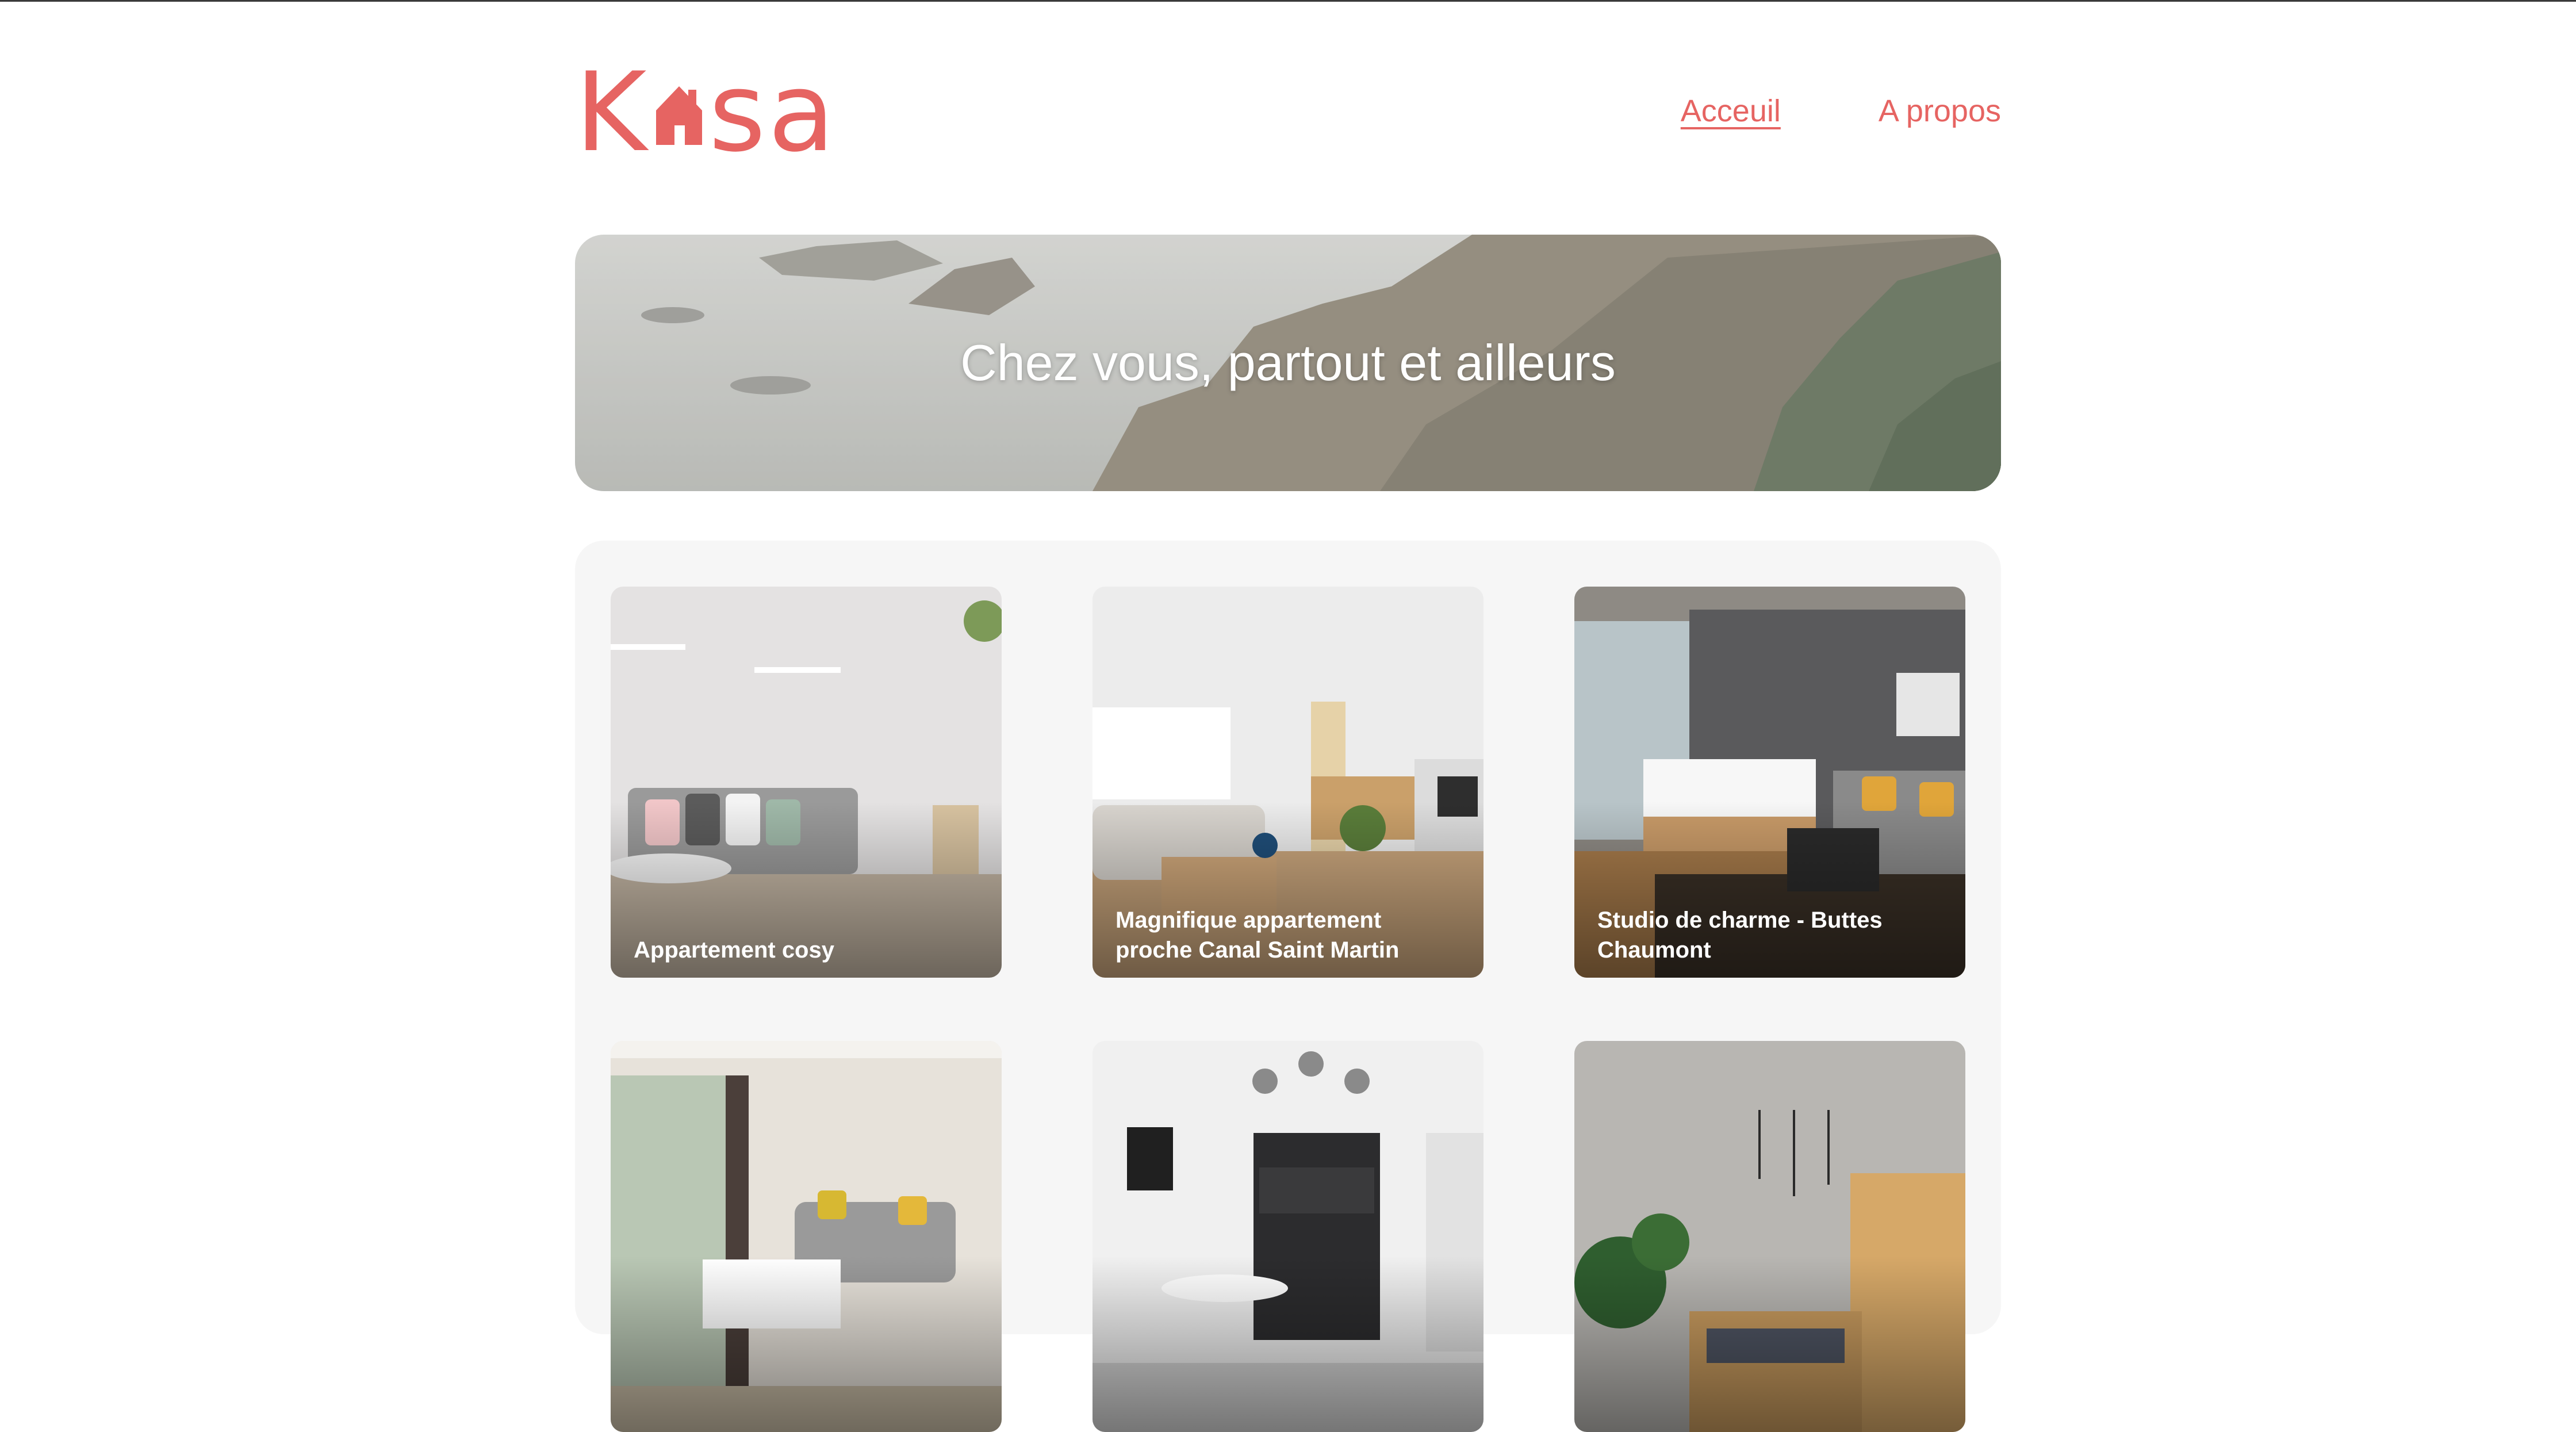 This screenshot has width=2576, height=1432. What do you see at coordinates (679, 115) in the screenshot?
I see `house-icon` at bounding box center [679, 115].